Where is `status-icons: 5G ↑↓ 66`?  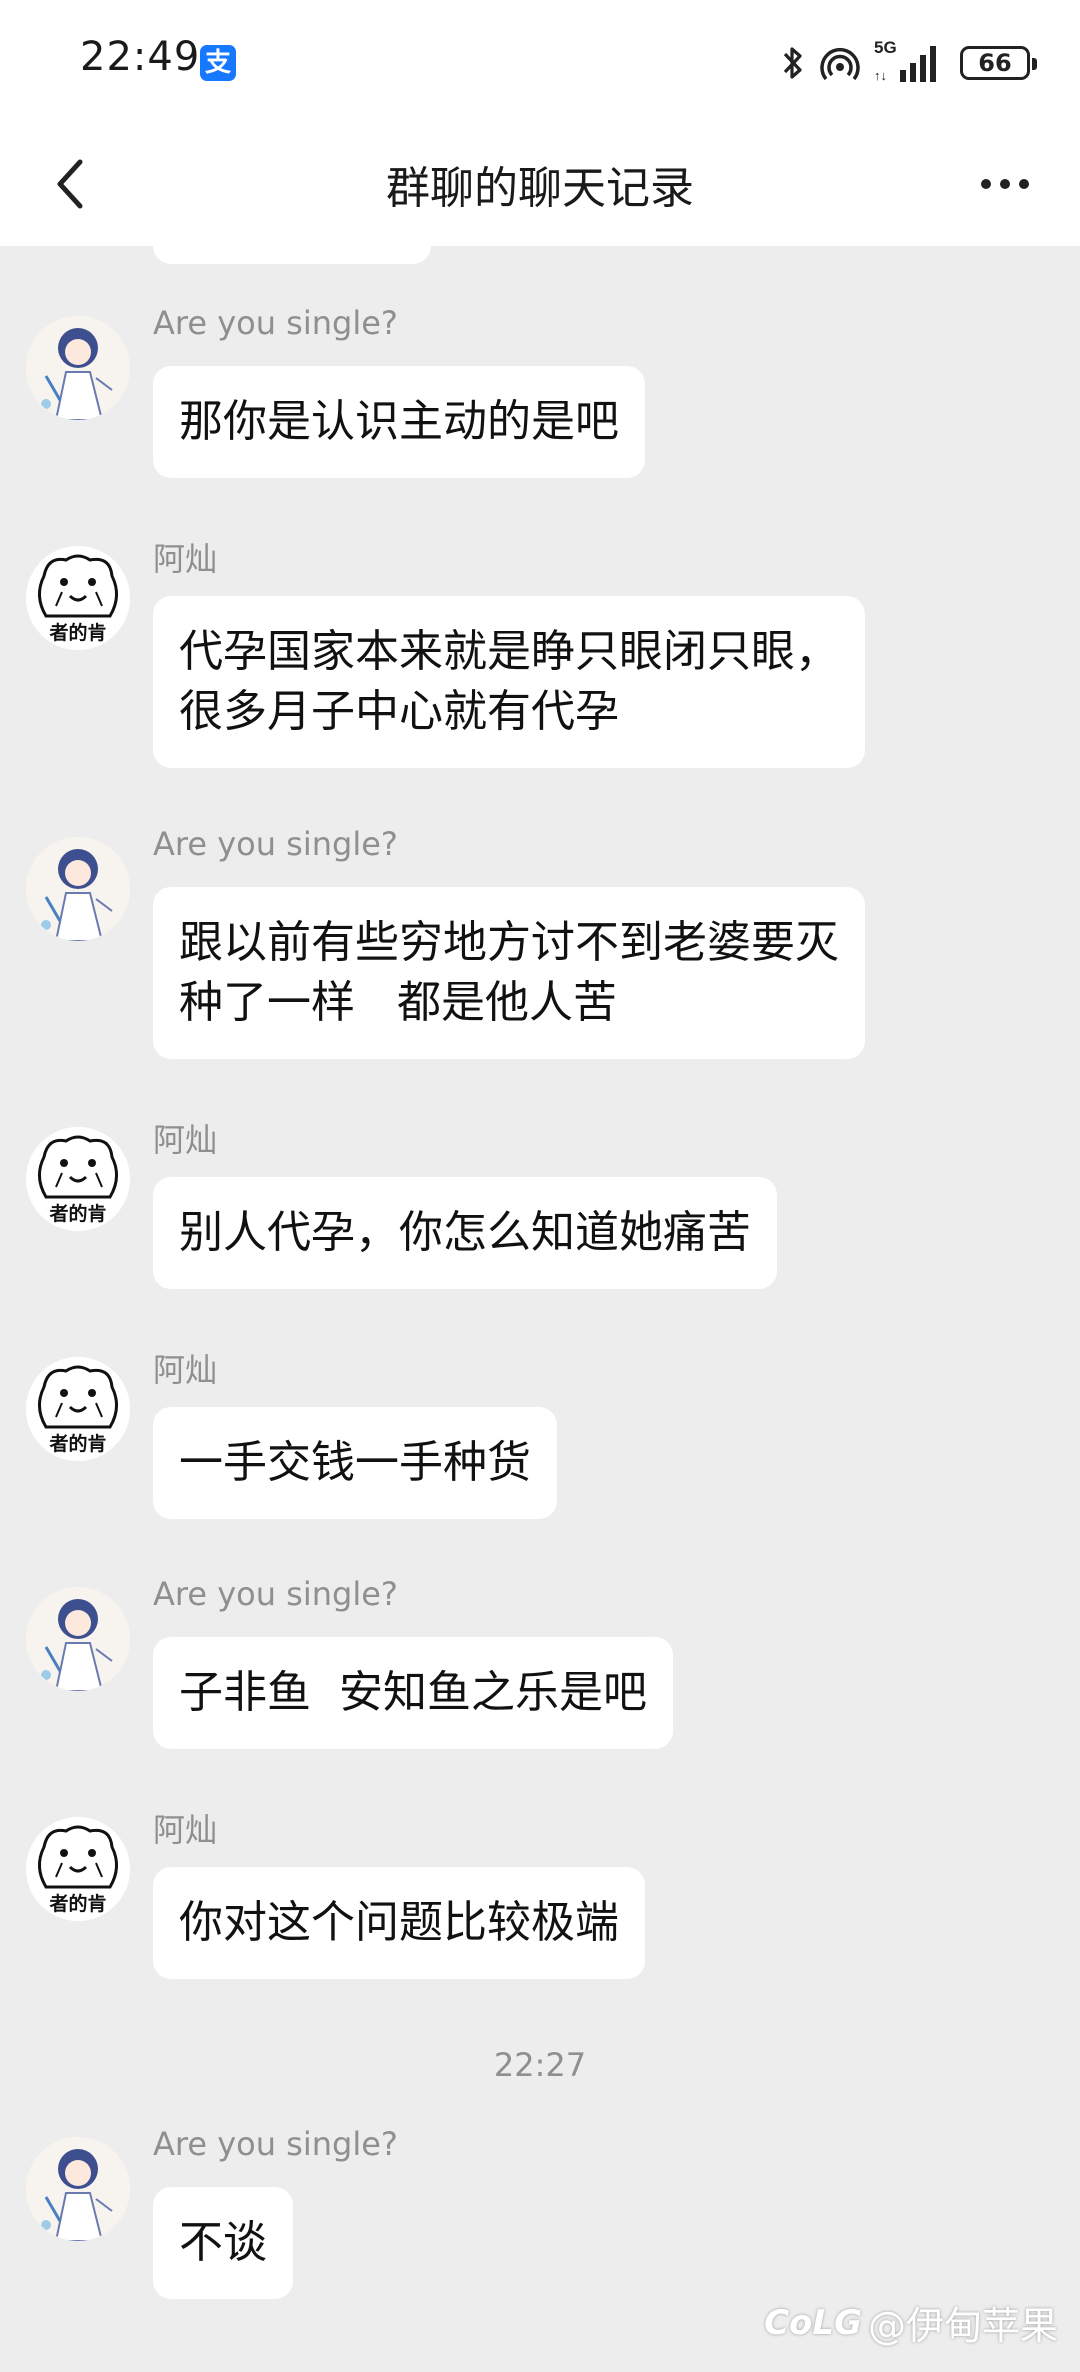 status-icons: 5G ↑↓ 66 is located at coordinates (908, 63).